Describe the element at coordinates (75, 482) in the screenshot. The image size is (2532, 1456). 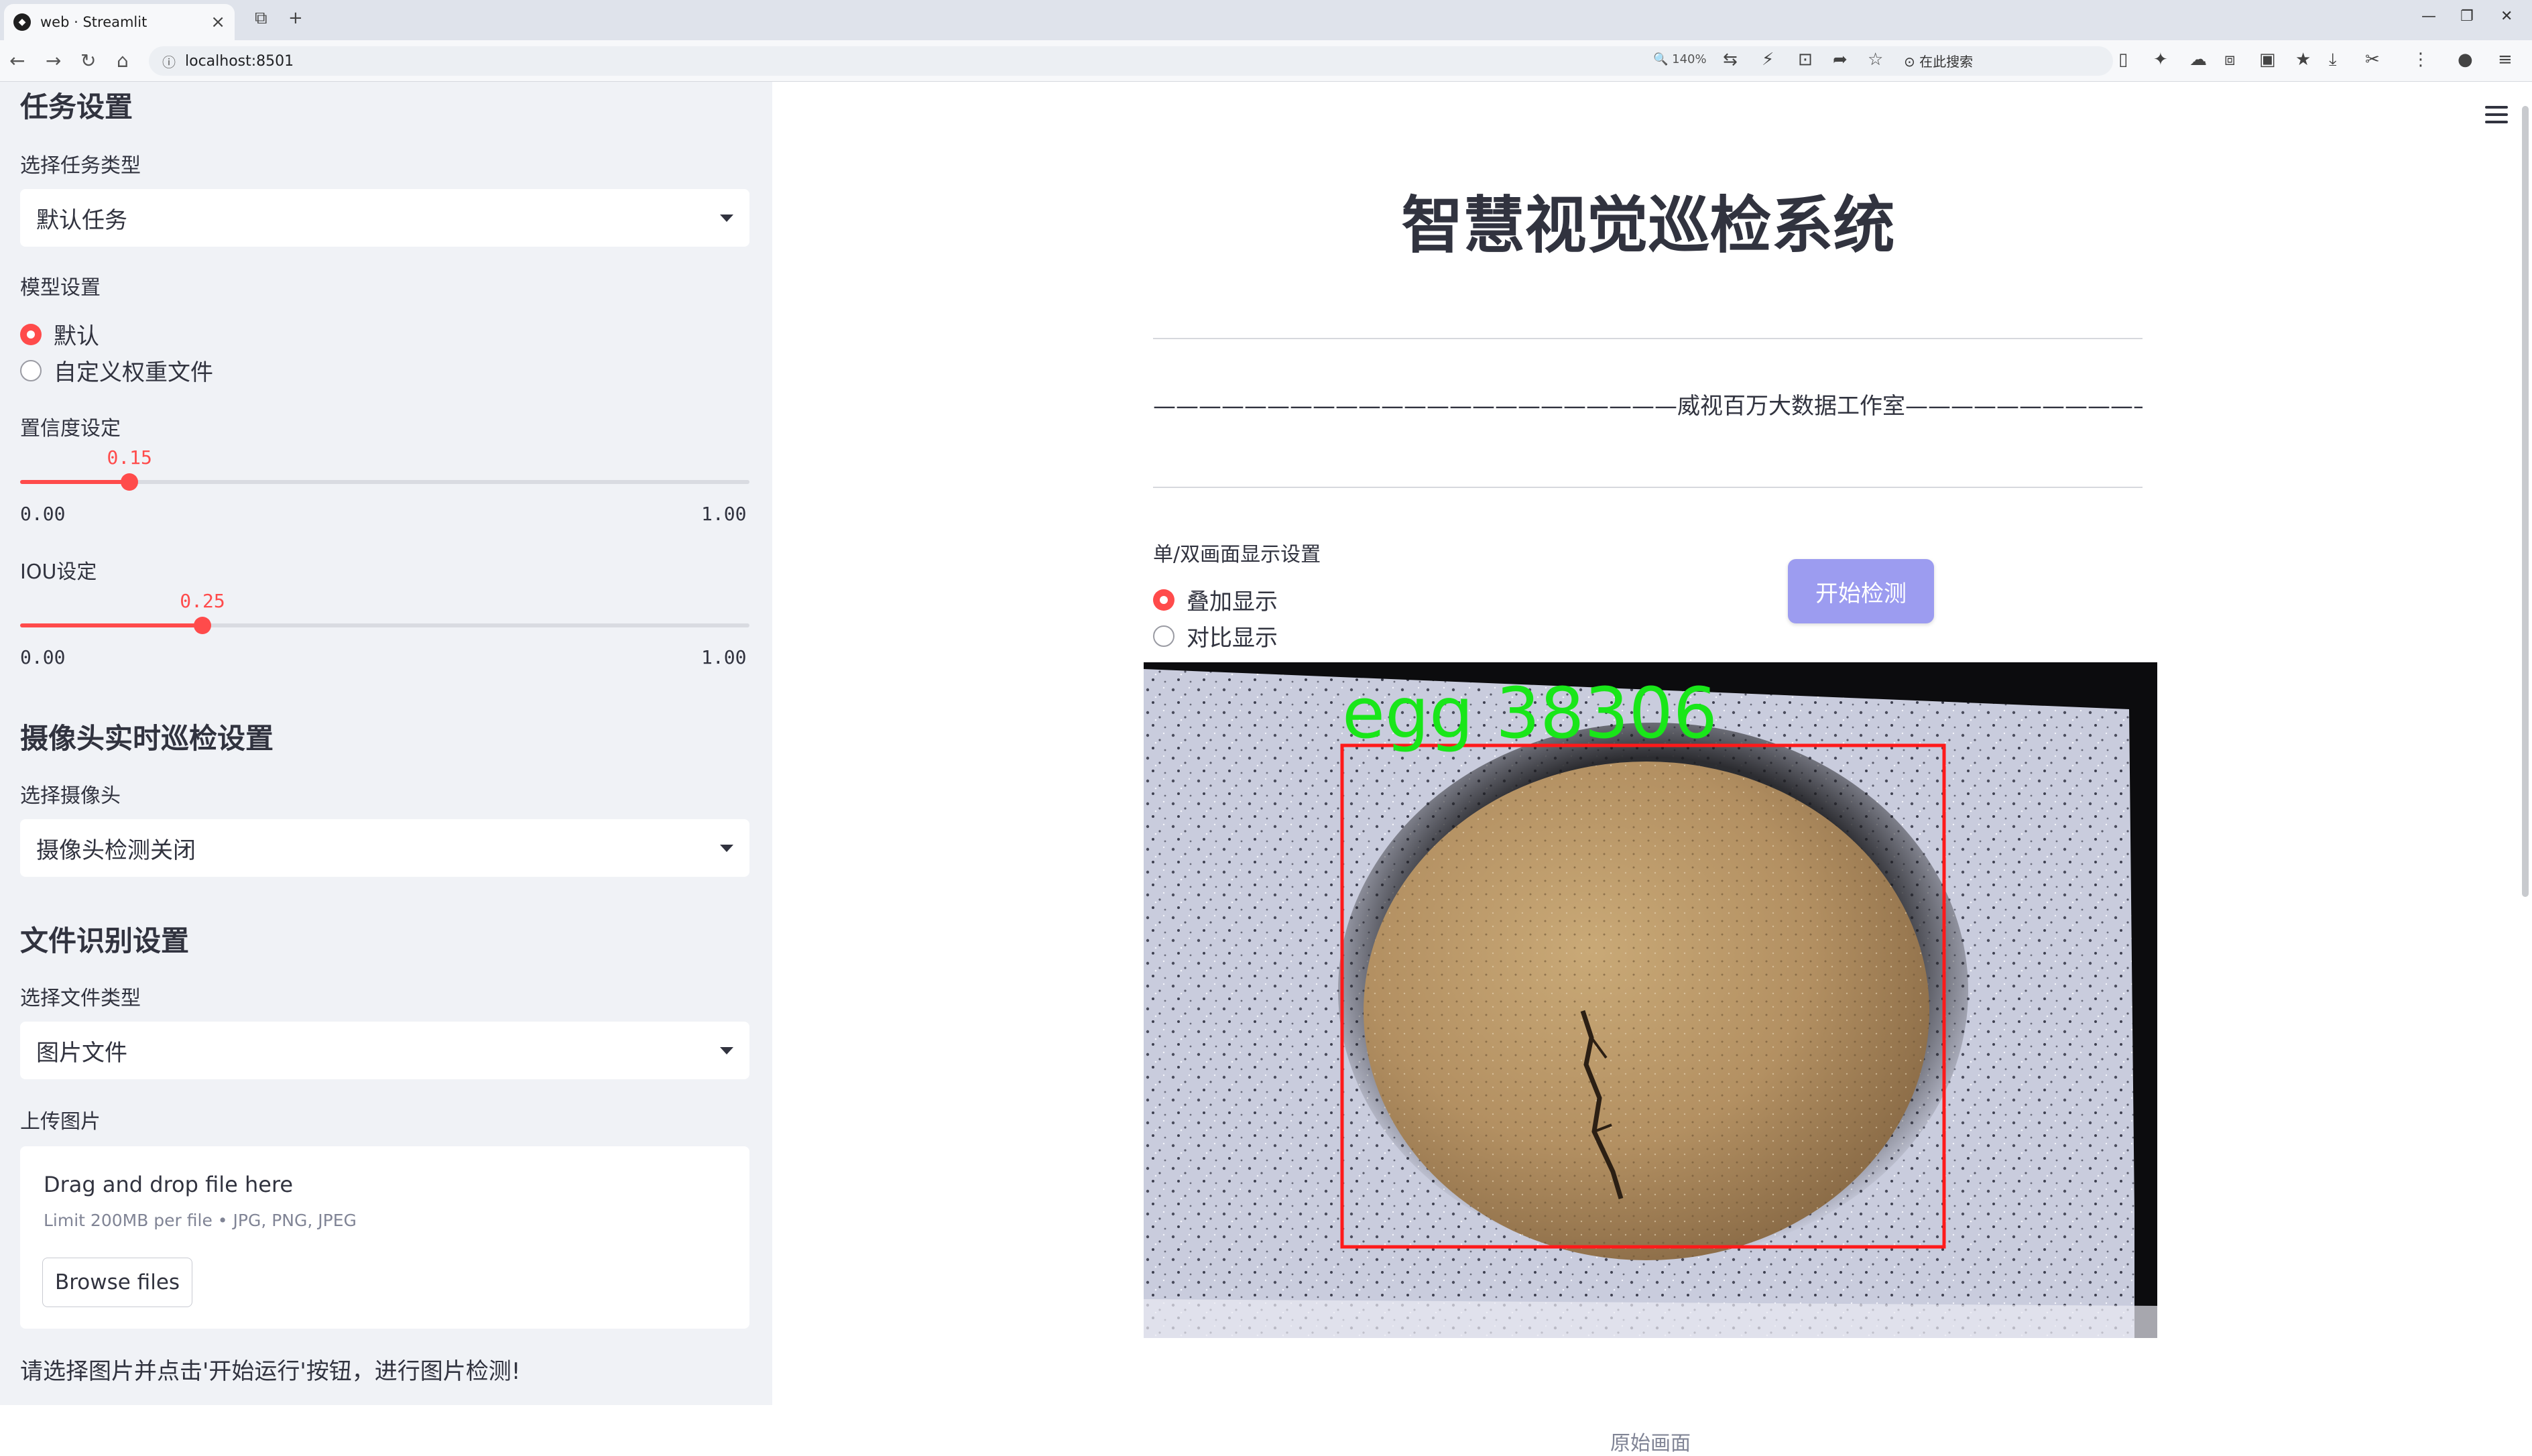
I see `conf-slider-fill` at that location.